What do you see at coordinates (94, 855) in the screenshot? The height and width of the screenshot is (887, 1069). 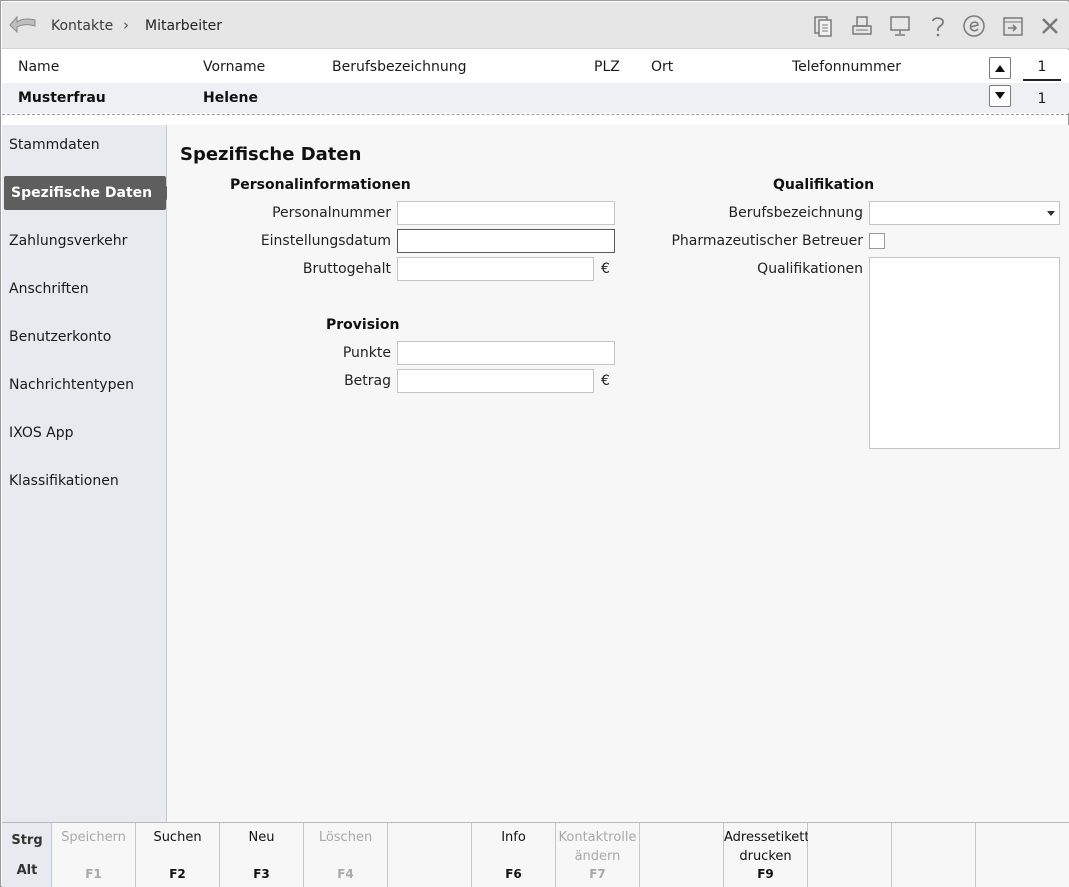 I see `f1-speichern-button: Speichern F1` at bounding box center [94, 855].